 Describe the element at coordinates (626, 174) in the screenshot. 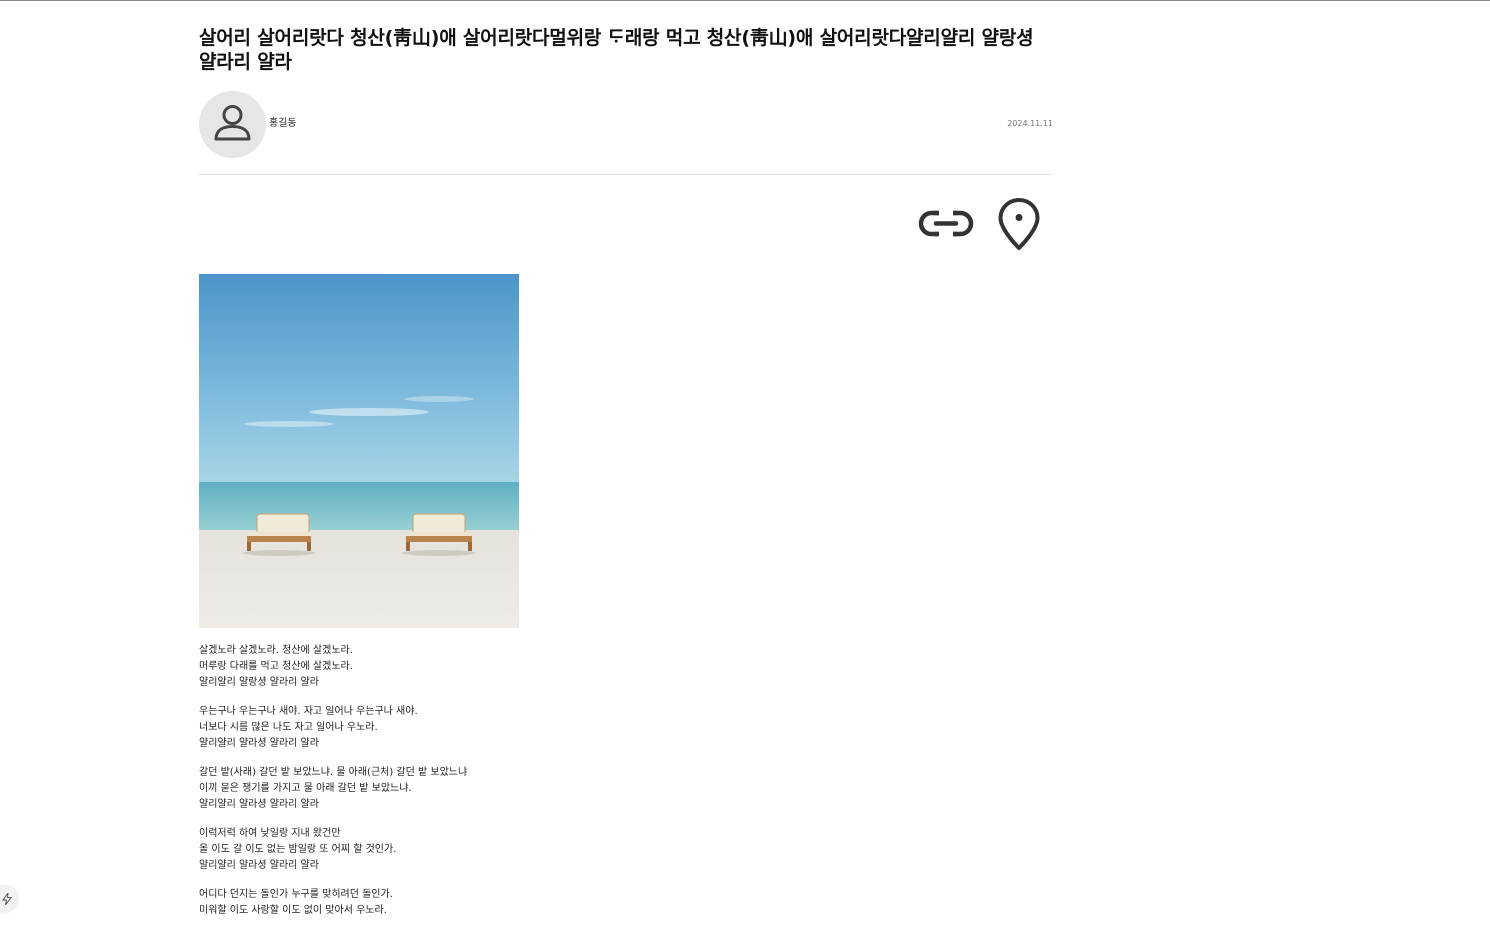

I see `header-divider` at that location.